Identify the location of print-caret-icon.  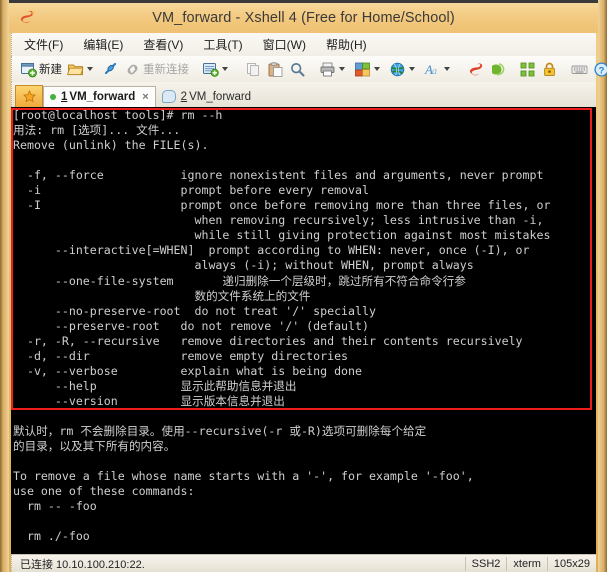
(342, 69).